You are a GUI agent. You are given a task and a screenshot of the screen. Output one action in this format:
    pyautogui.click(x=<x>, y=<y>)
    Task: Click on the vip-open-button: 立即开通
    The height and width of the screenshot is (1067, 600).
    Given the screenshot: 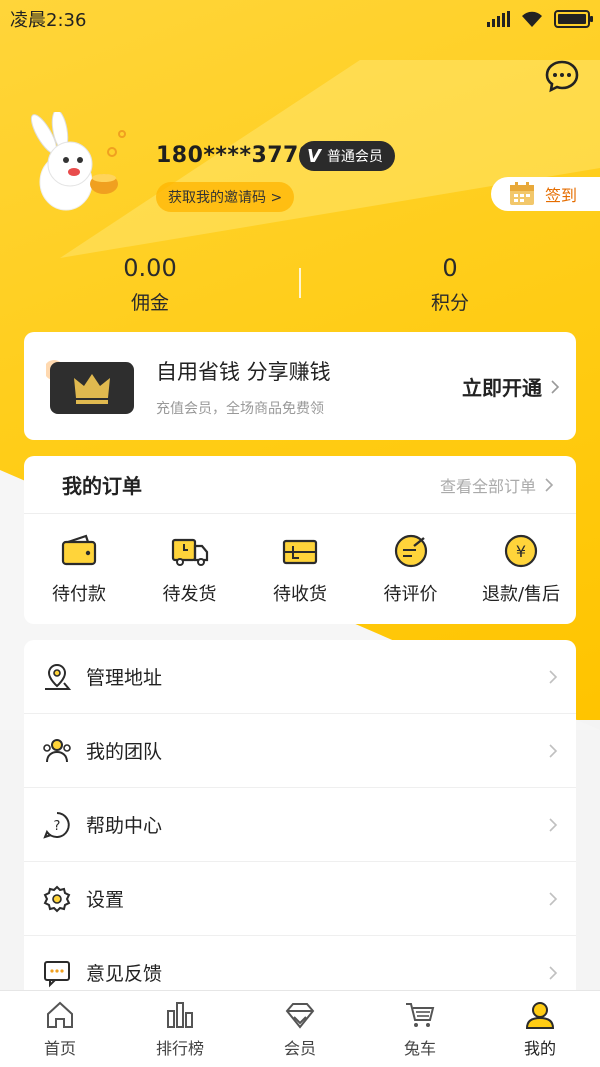 What is the action you would take?
    pyautogui.click(x=511, y=386)
    